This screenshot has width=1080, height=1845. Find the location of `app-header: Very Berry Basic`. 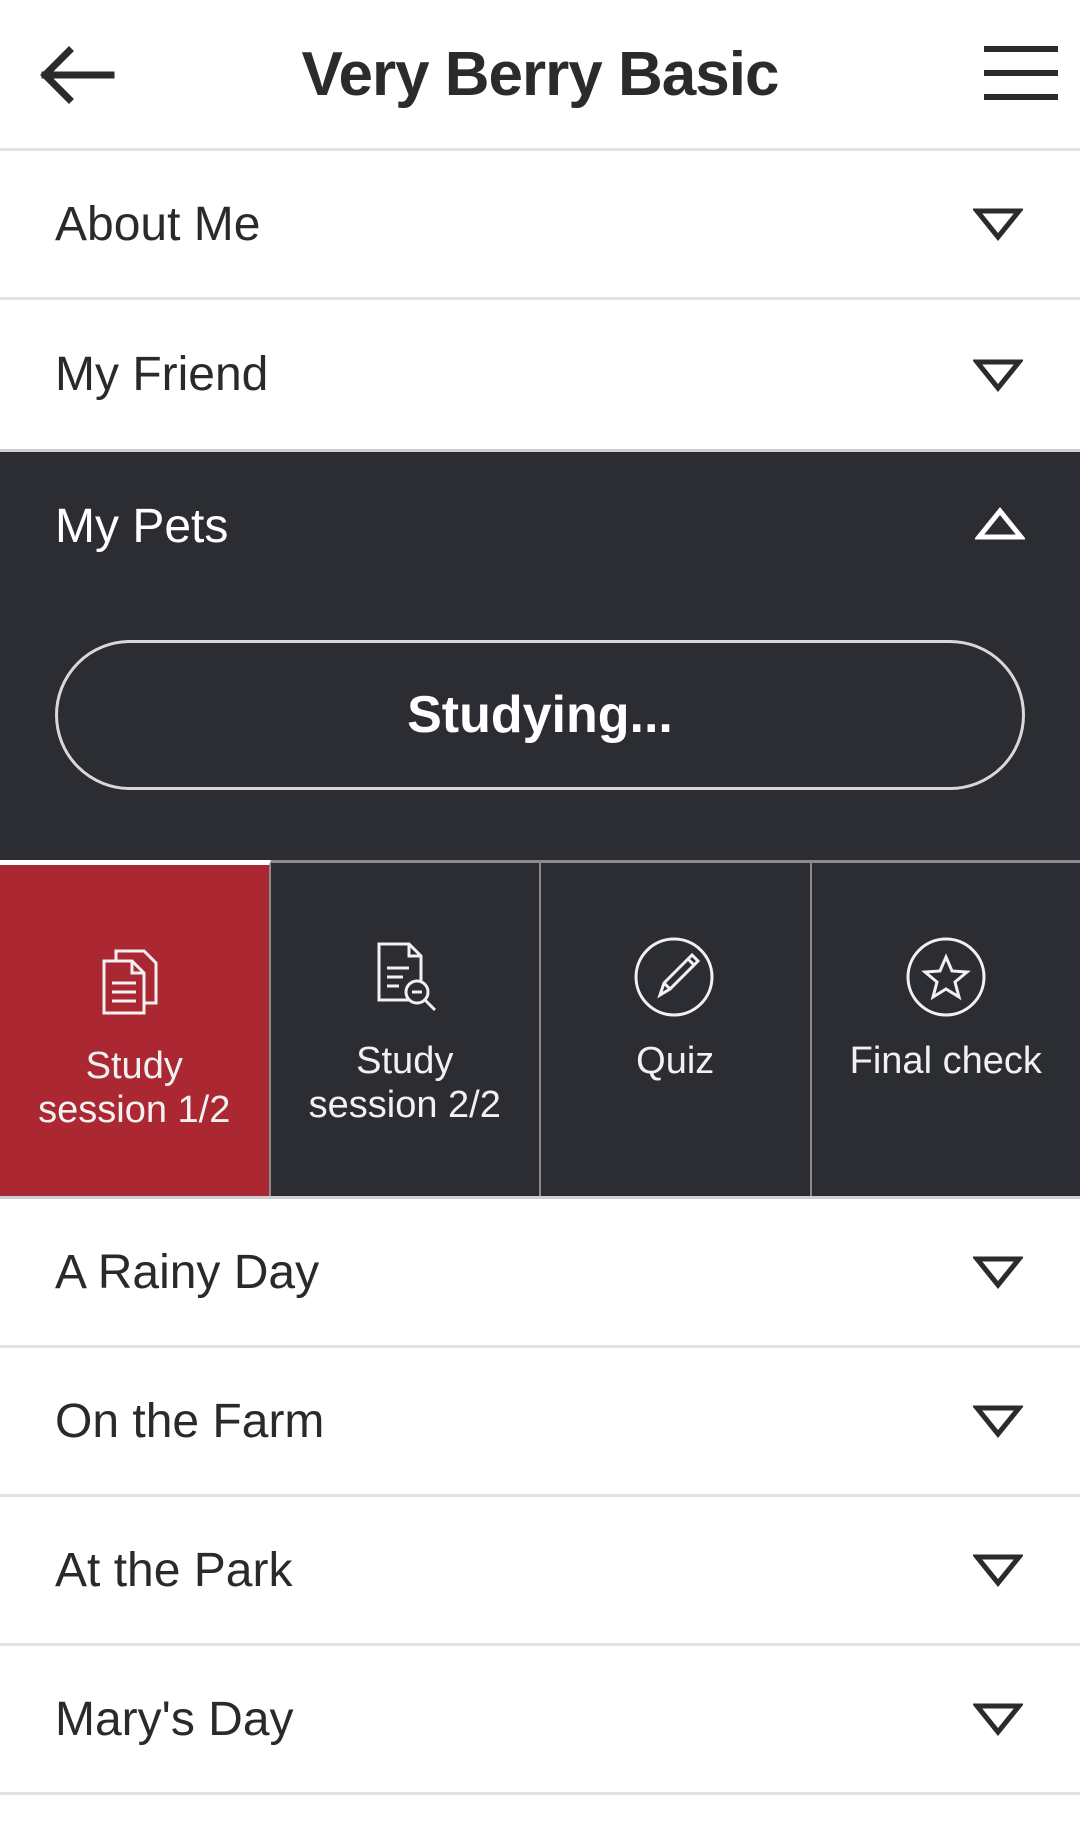

app-header: Very Berry Basic is located at coordinates (540, 75).